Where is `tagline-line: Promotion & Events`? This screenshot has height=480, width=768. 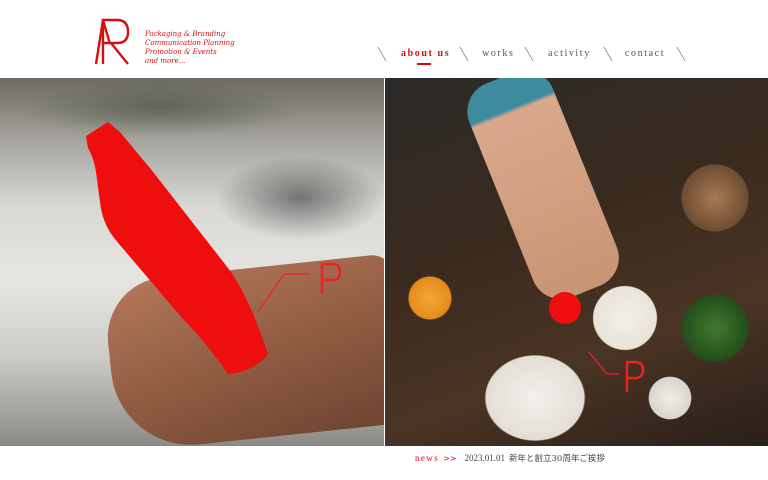 tagline-line: Promotion & Events is located at coordinates (181, 52).